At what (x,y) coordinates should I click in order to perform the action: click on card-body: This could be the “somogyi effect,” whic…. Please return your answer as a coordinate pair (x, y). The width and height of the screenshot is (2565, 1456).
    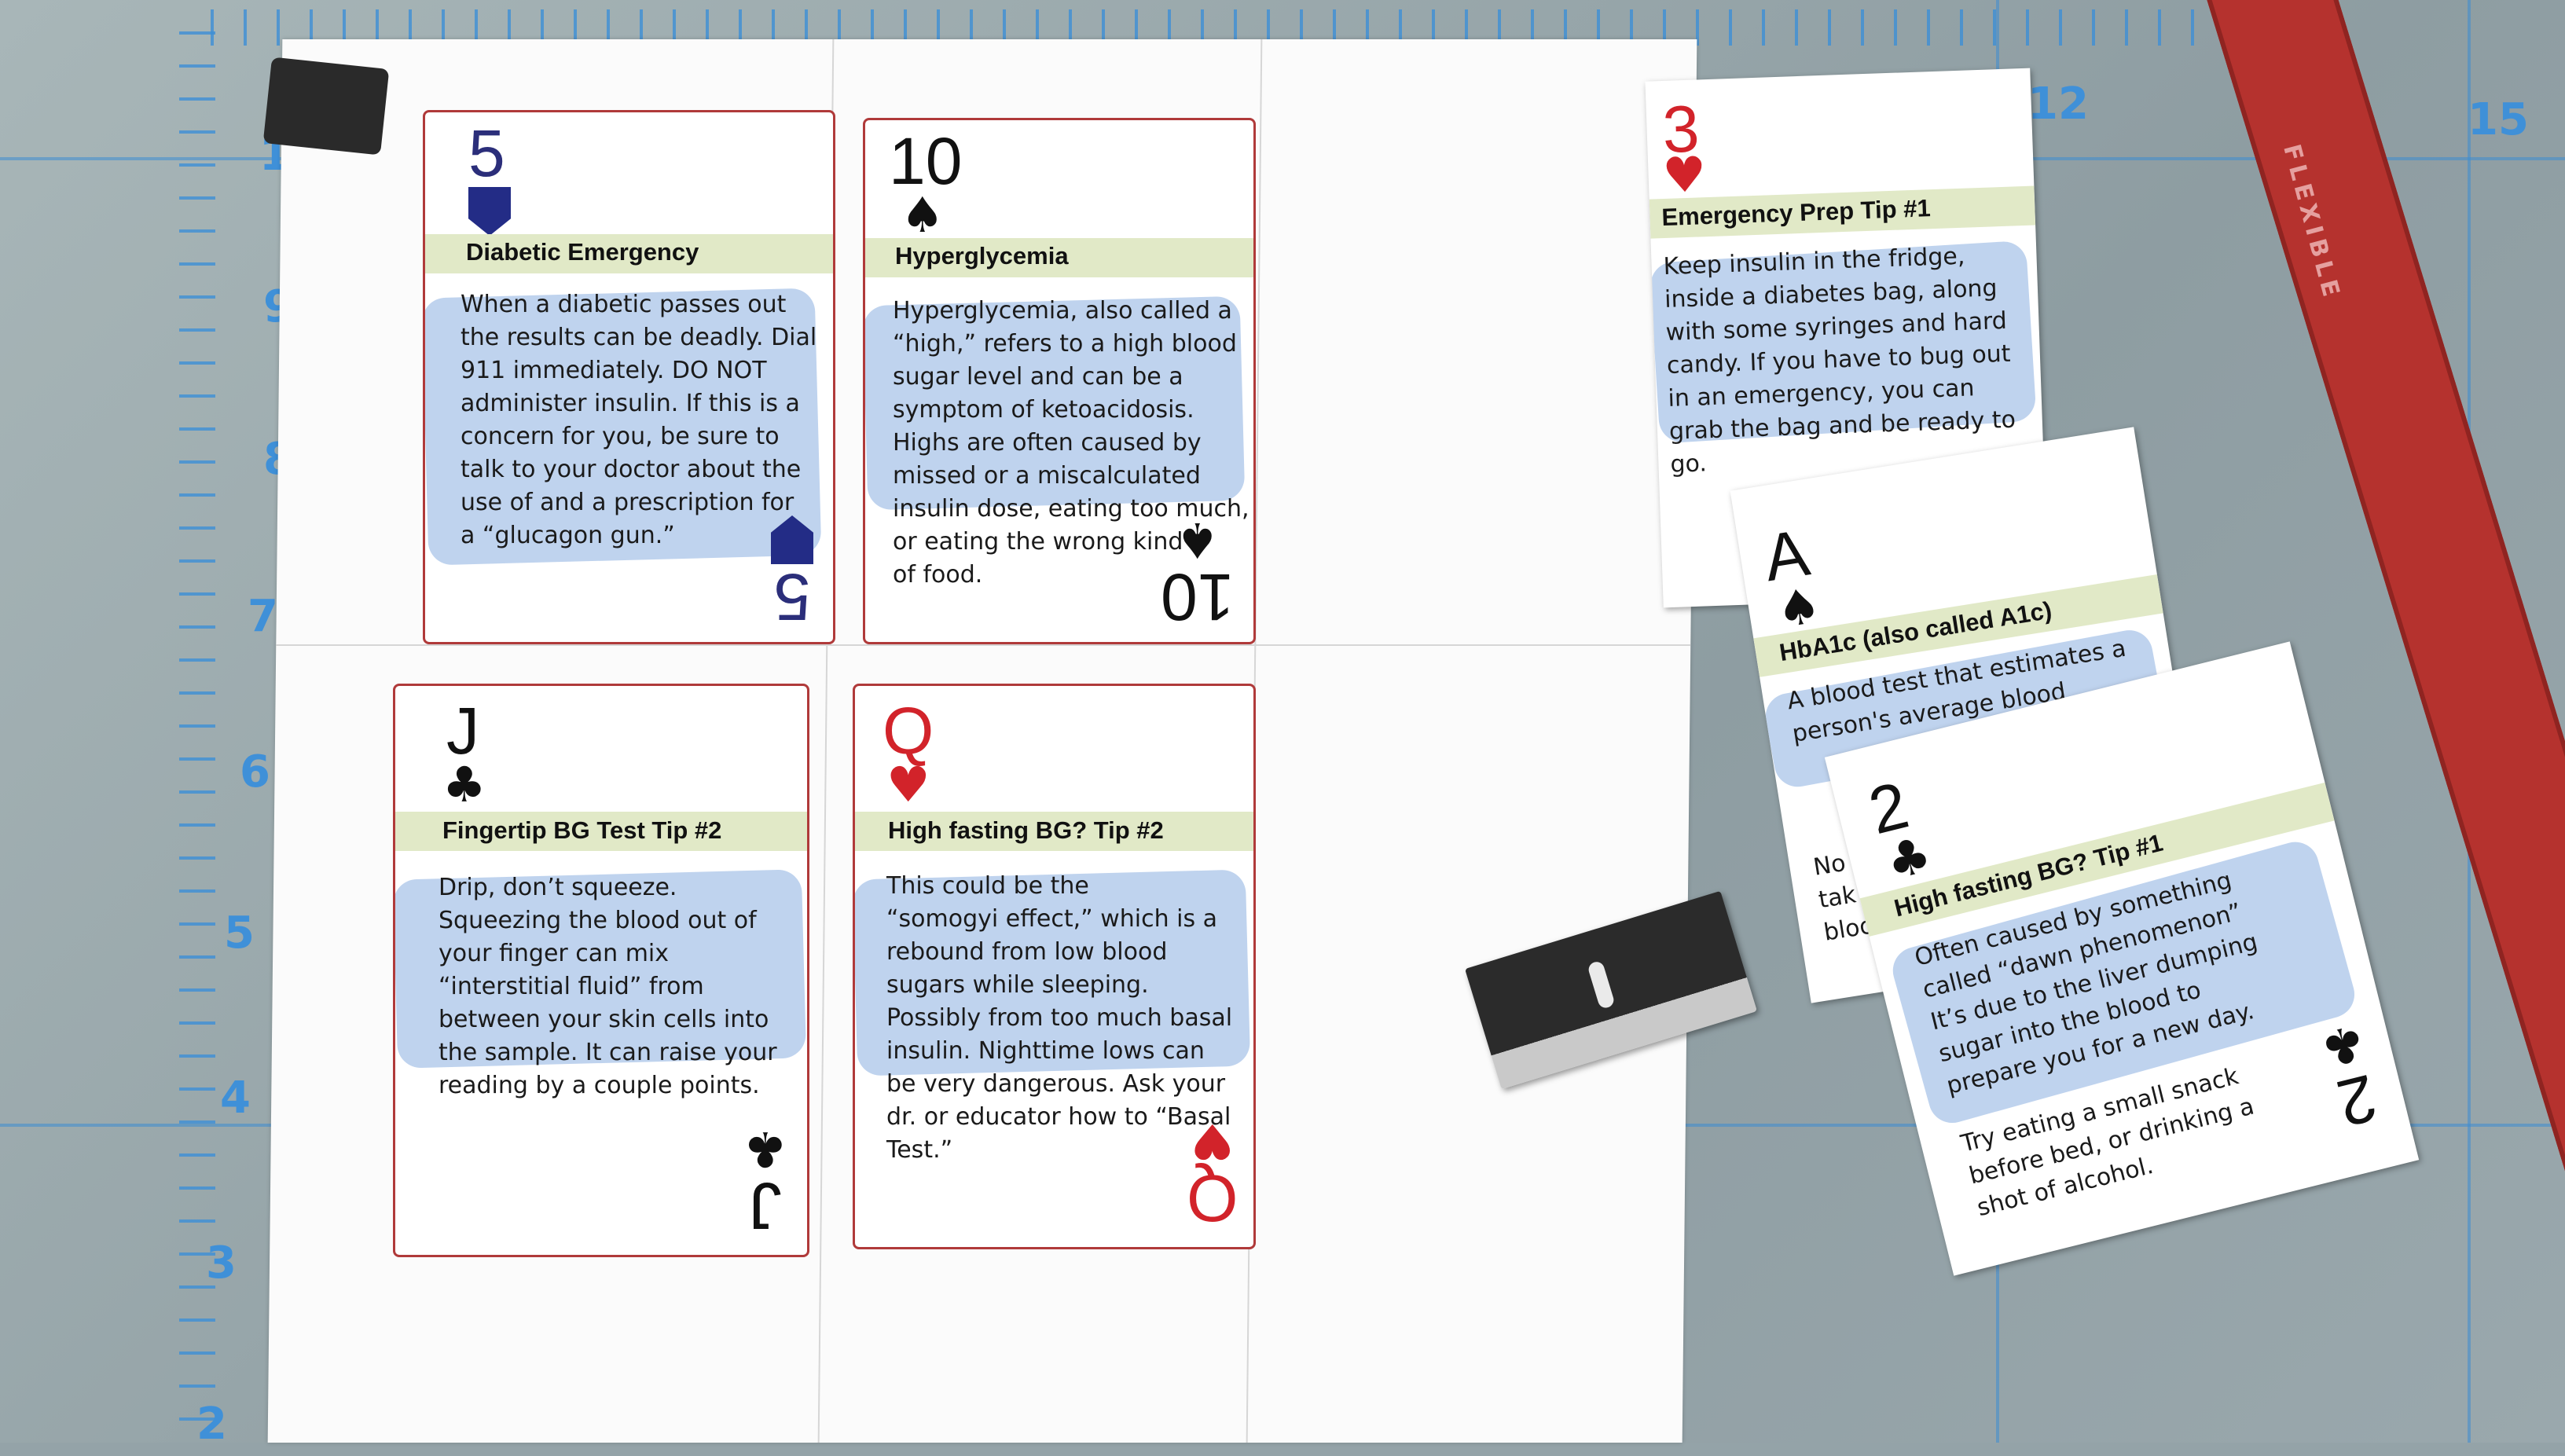
    Looking at the image, I should click on (1059, 1018).